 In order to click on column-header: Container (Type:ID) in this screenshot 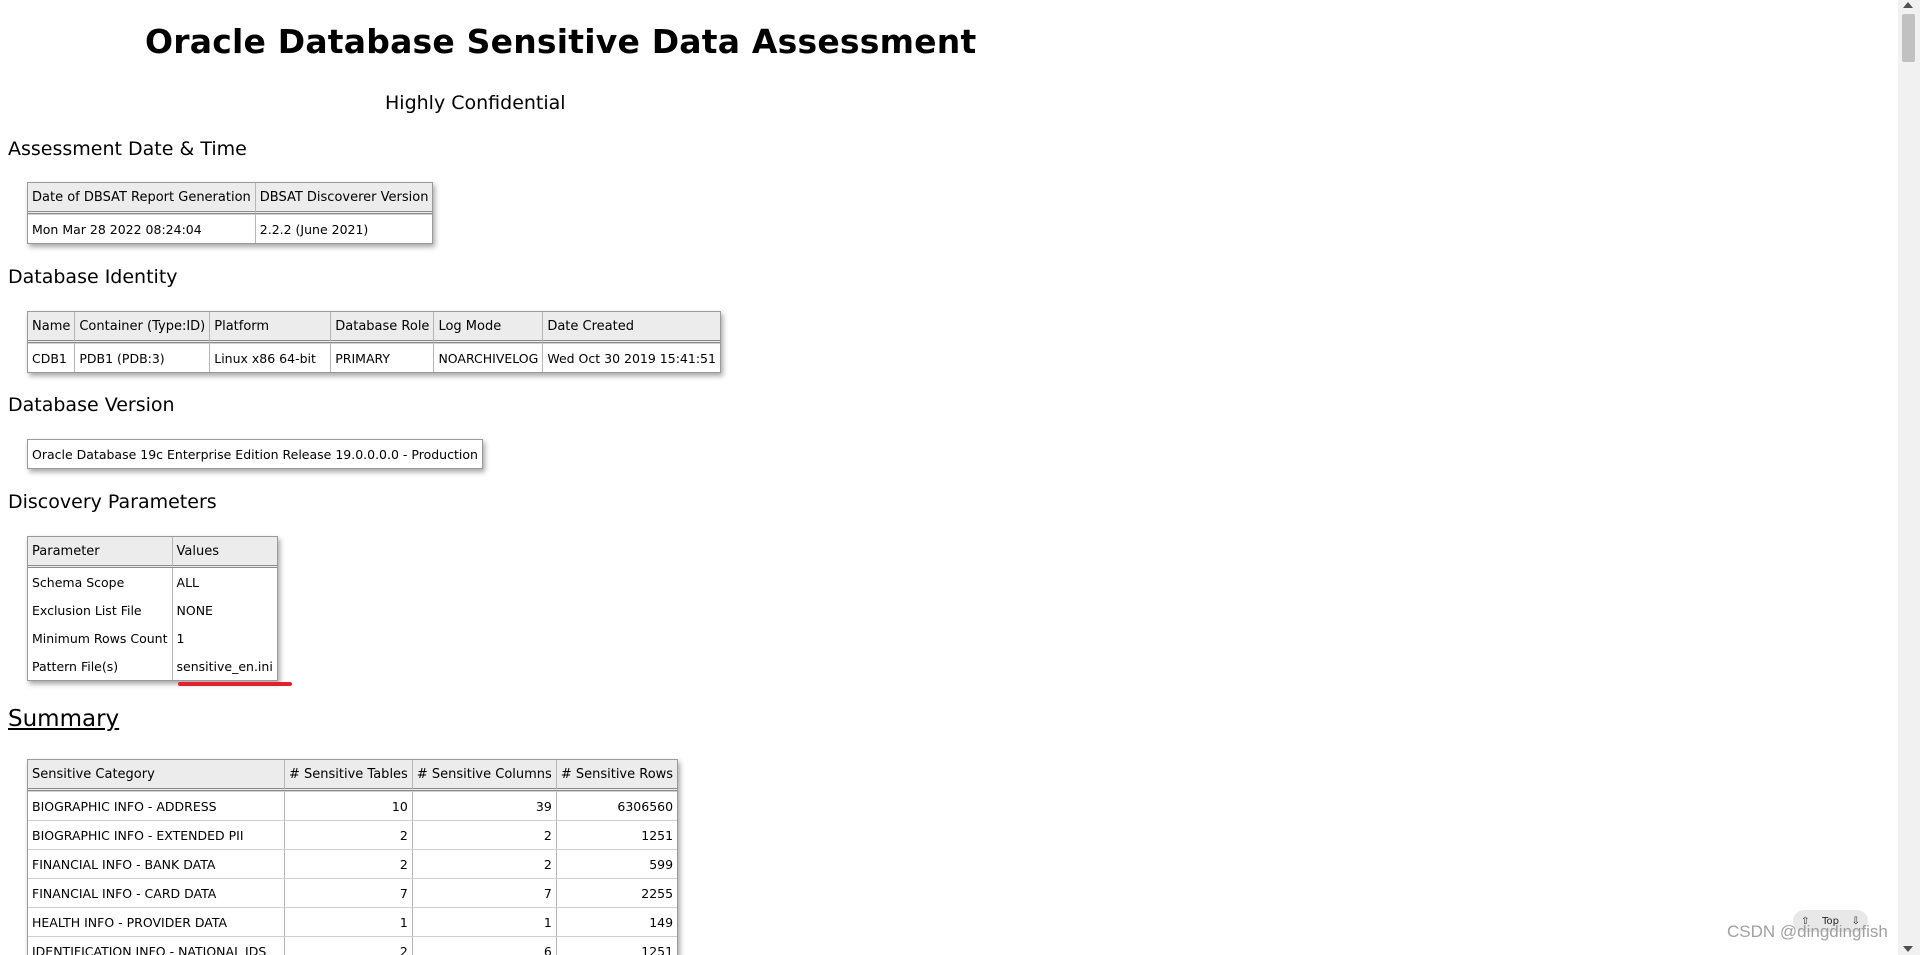, I will do `click(143, 327)`.